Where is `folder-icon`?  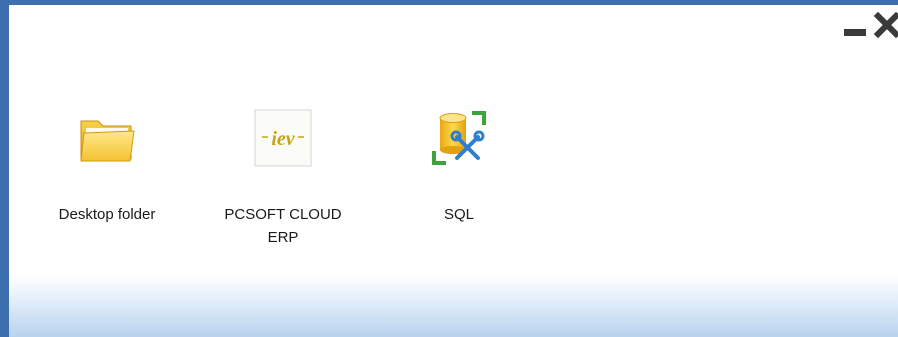 folder-icon is located at coordinates (107, 138).